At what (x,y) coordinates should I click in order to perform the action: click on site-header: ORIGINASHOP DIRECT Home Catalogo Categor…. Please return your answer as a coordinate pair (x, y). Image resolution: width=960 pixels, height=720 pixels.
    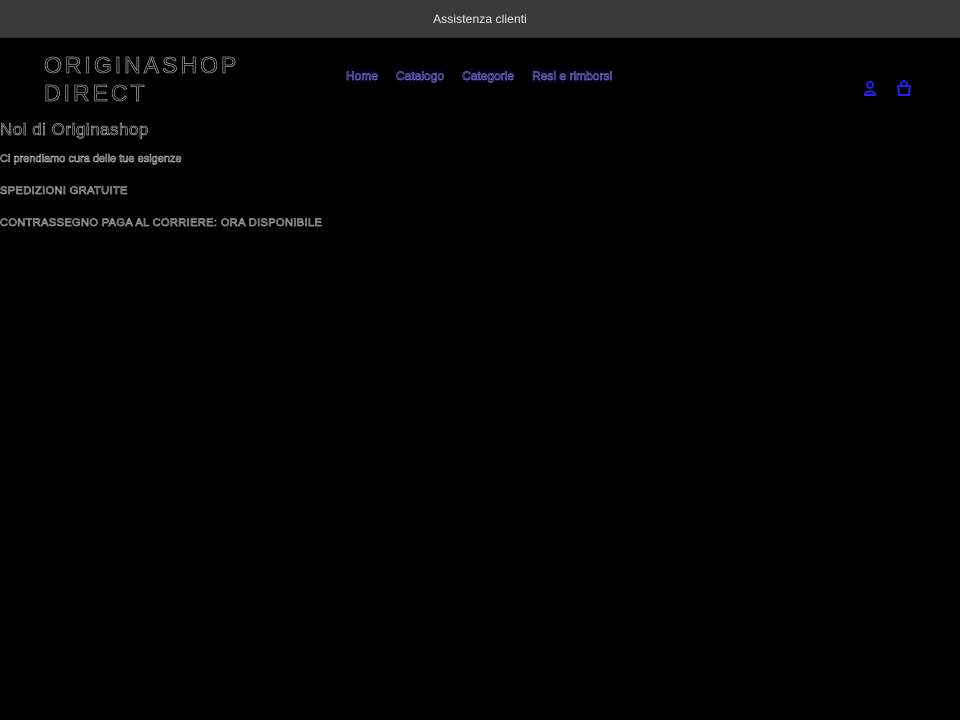
    Looking at the image, I should click on (480, 77).